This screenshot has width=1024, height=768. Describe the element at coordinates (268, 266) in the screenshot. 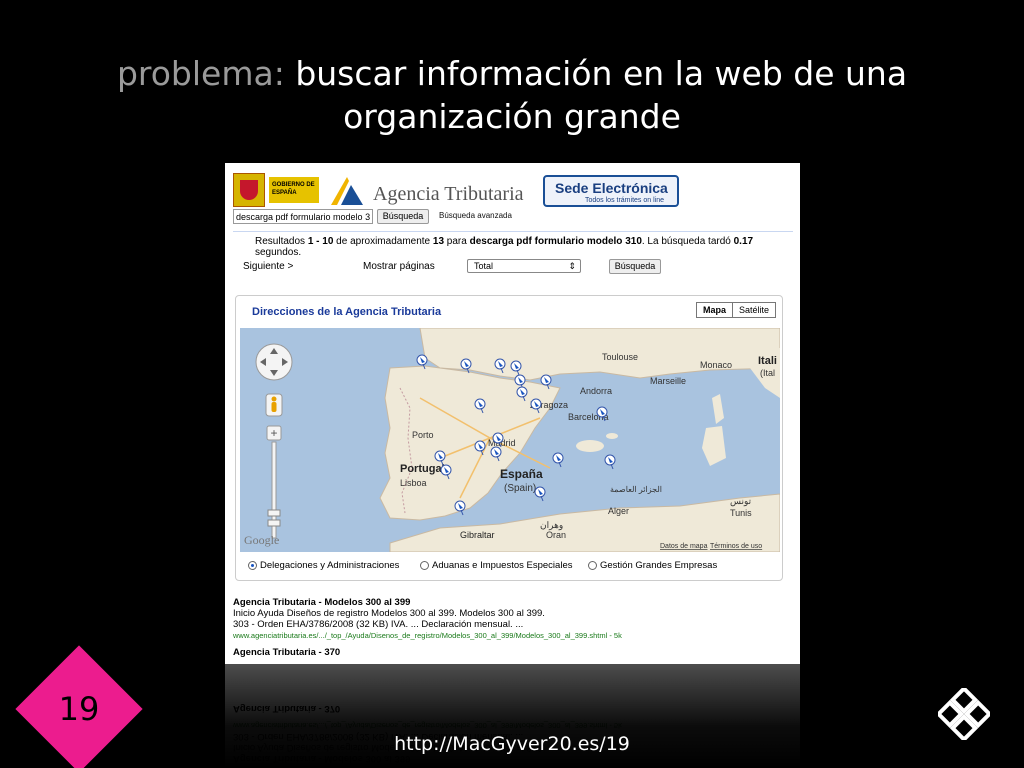

I see `next-page-link: Siguiente >` at that location.